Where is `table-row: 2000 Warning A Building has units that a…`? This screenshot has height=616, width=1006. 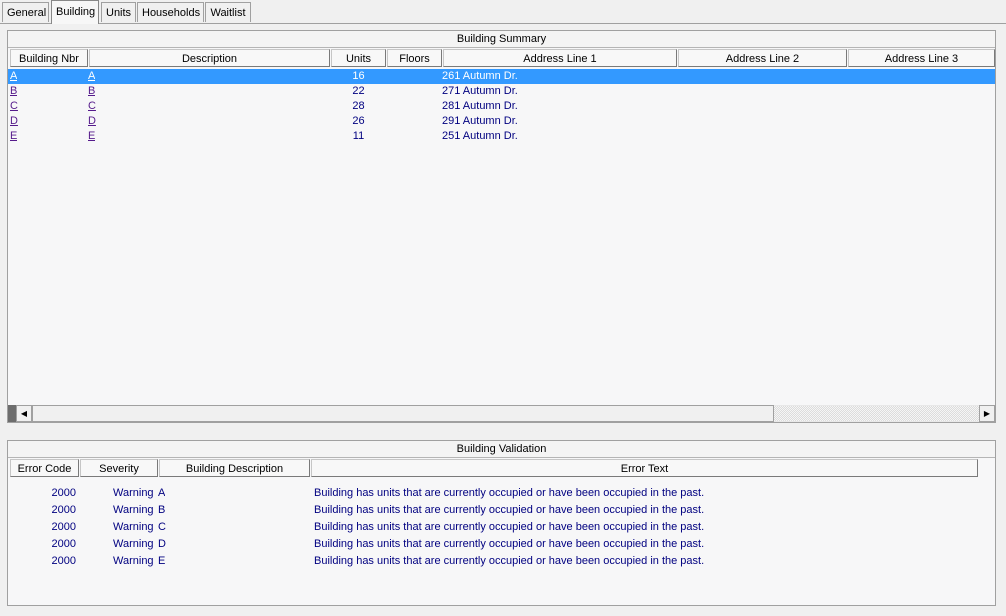
table-row: 2000 Warning A Building has units that a… is located at coordinates (501, 493).